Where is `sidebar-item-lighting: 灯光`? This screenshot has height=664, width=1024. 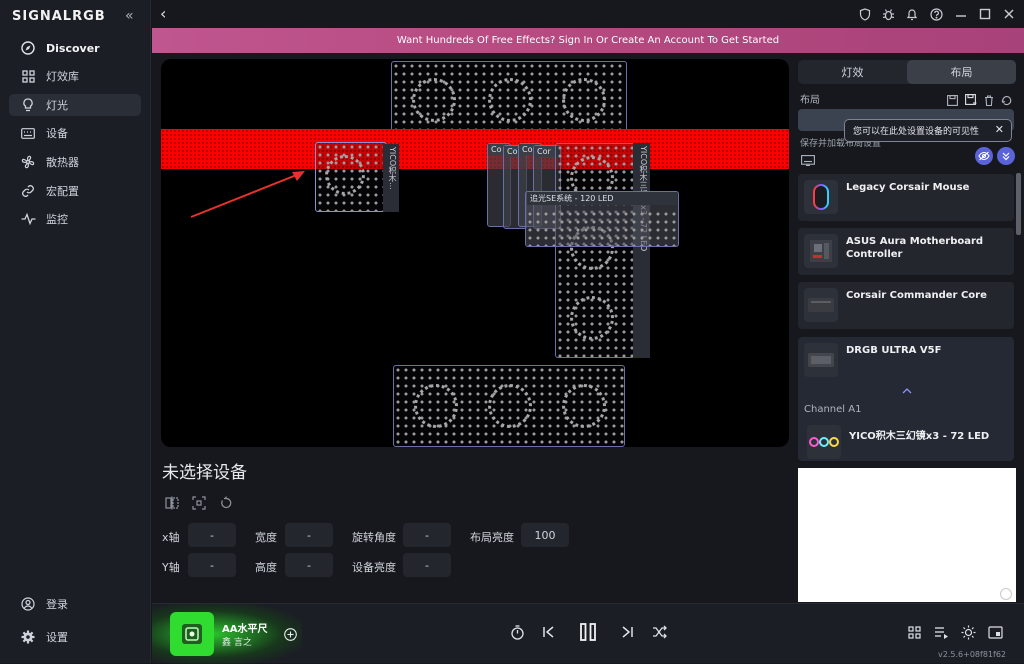 sidebar-item-lighting: 灯光 is located at coordinates (75, 105).